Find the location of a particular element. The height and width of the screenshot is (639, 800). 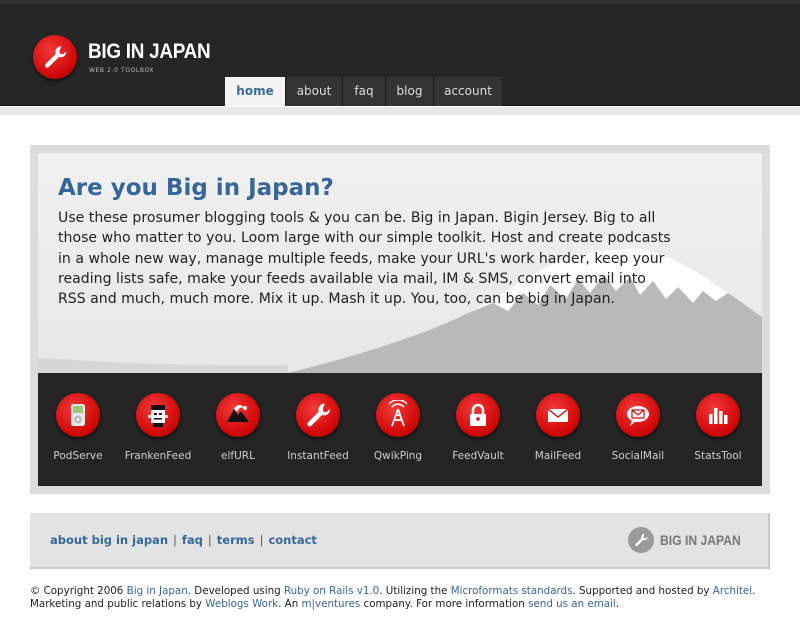

tool-elfurl: elfURL is located at coordinates (238, 427).